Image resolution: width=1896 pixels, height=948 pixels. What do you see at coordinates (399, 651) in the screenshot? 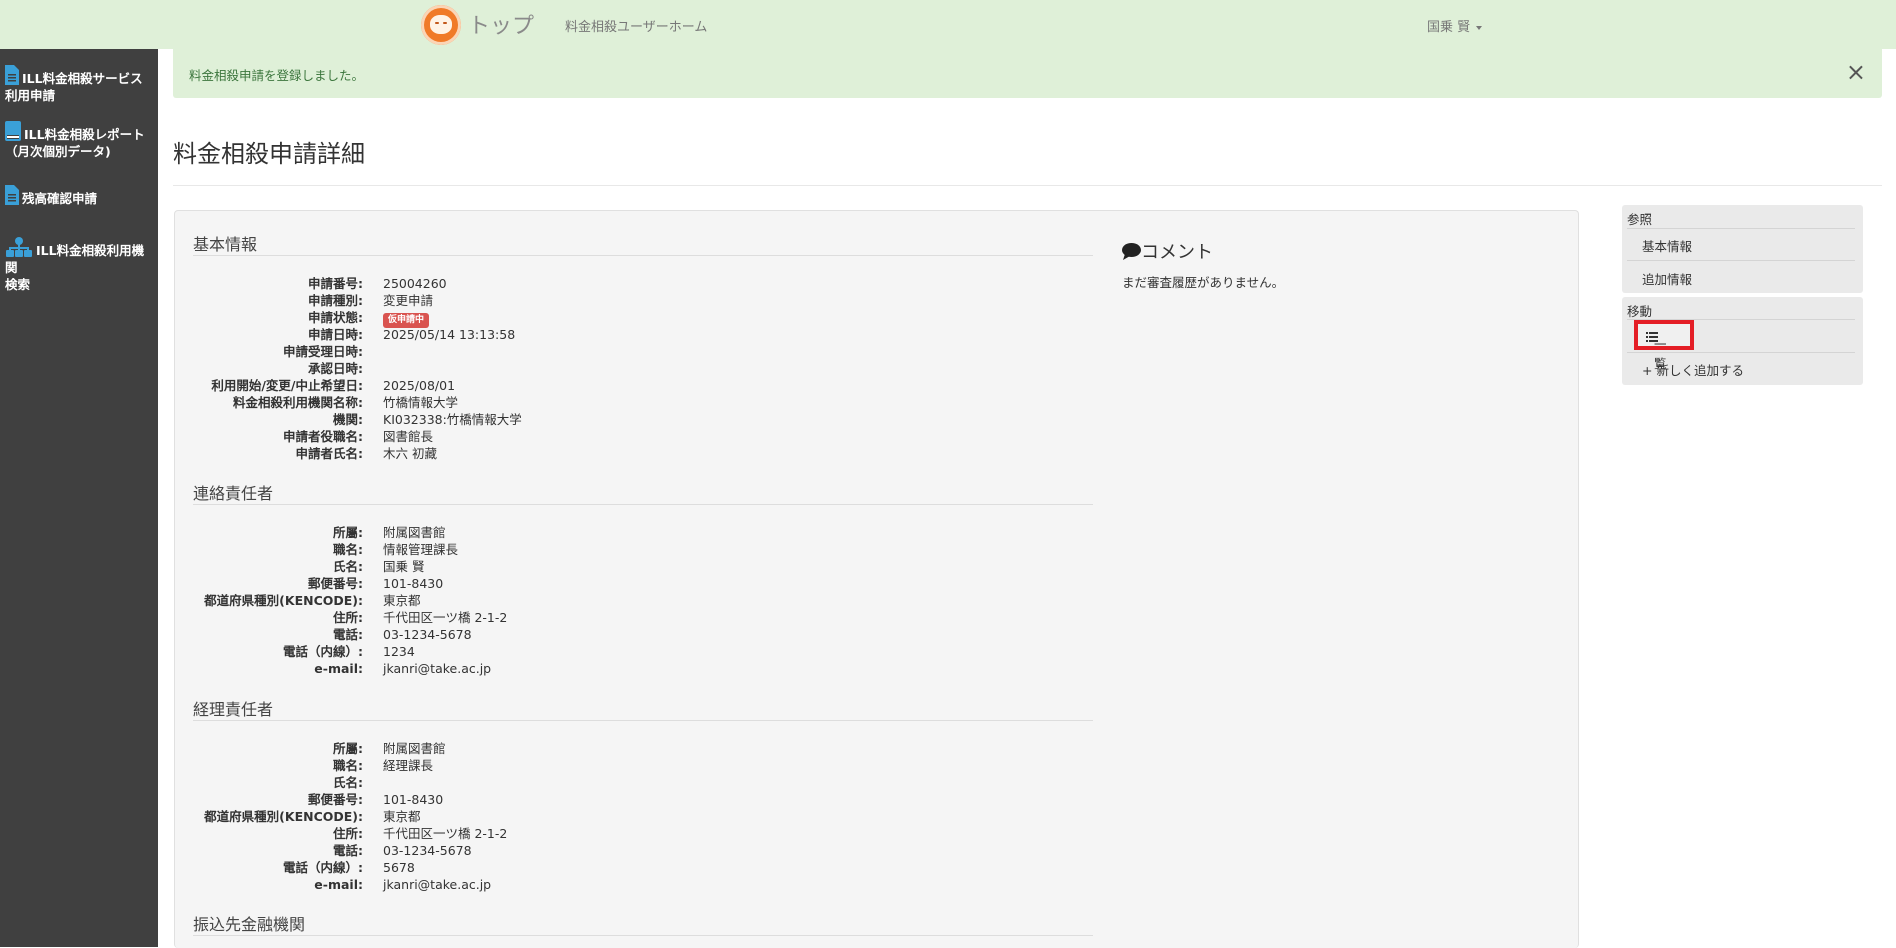
I see `field-value: 1234` at bounding box center [399, 651].